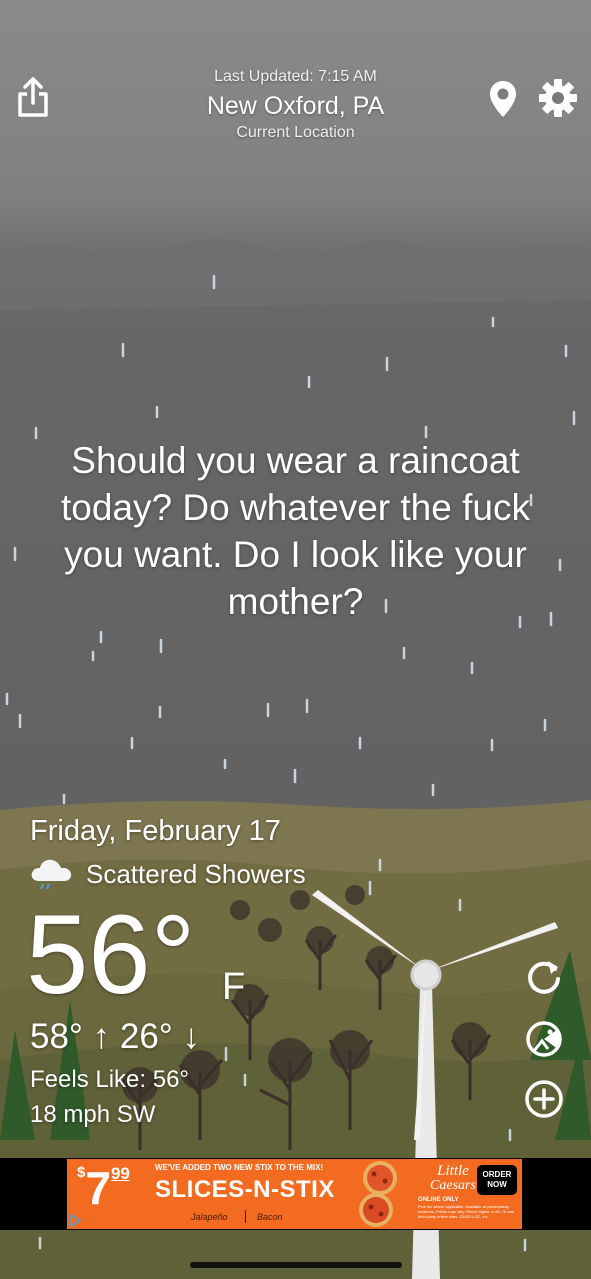 The width and height of the screenshot is (591, 1279). I want to click on ad-price: $799, so click(103, 1188).